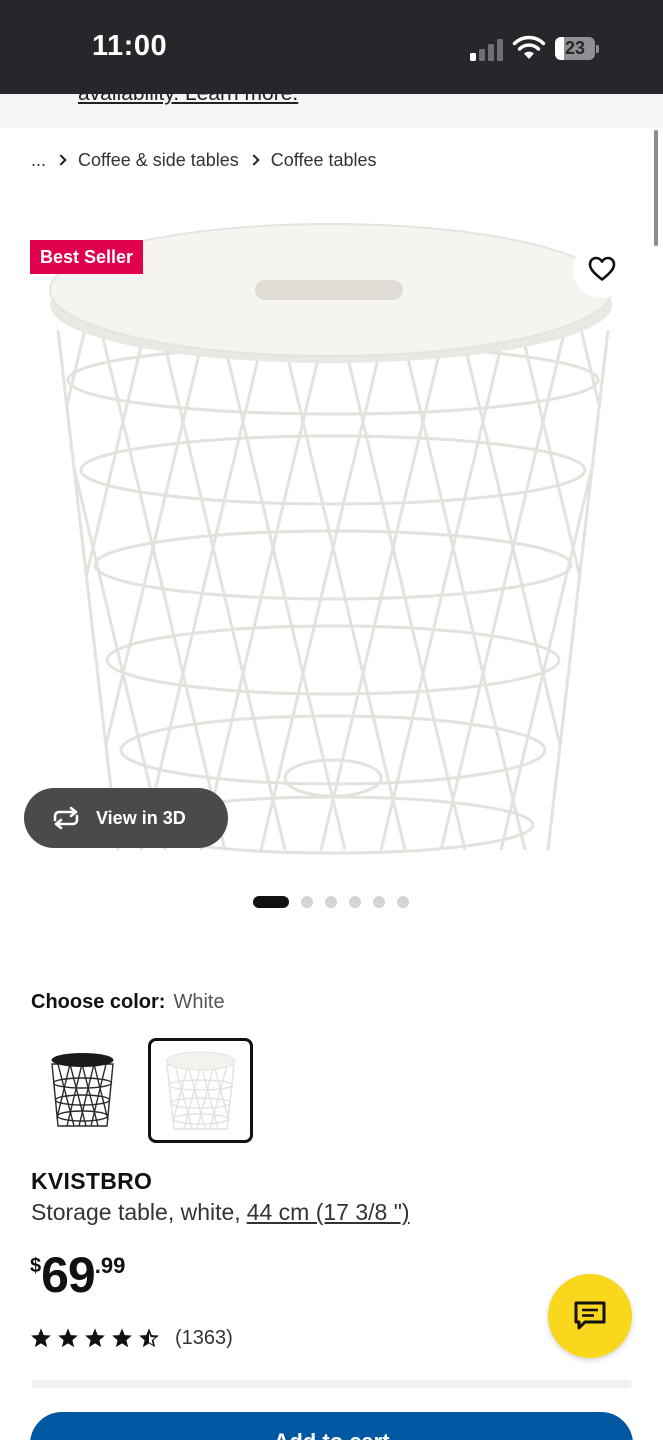 Image resolution: width=663 pixels, height=1440 pixels. Describe the element at coordinates (331, 47) in the screenshot. I see `status-bar: 11:00 23` at that location.